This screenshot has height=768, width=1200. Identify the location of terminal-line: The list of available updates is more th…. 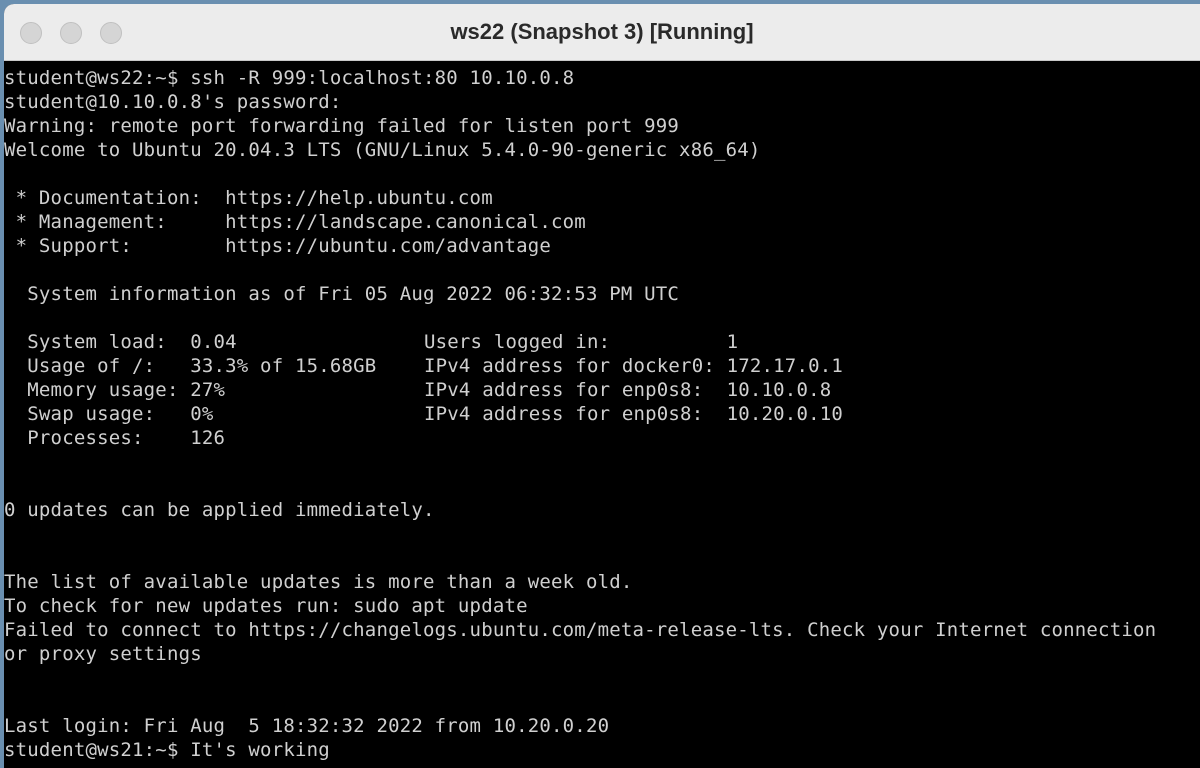
(318, 582).